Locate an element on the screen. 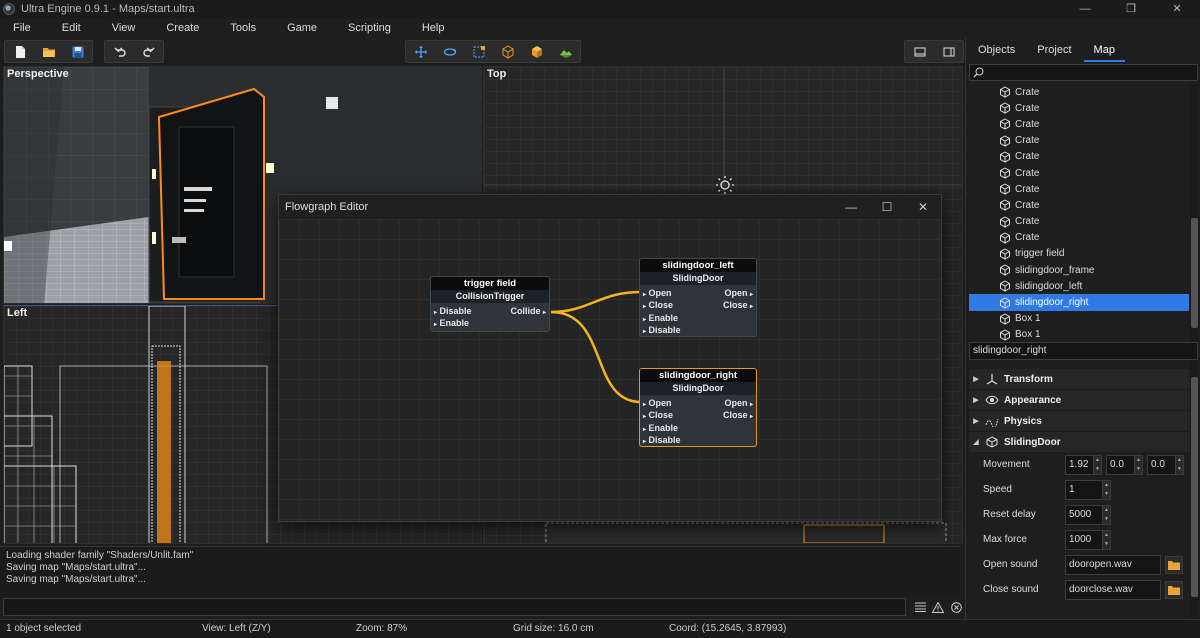 This screenshot has height=638, width=1200. flowgraph-maximize-button: ☐ is located at coordinates (887, 207).